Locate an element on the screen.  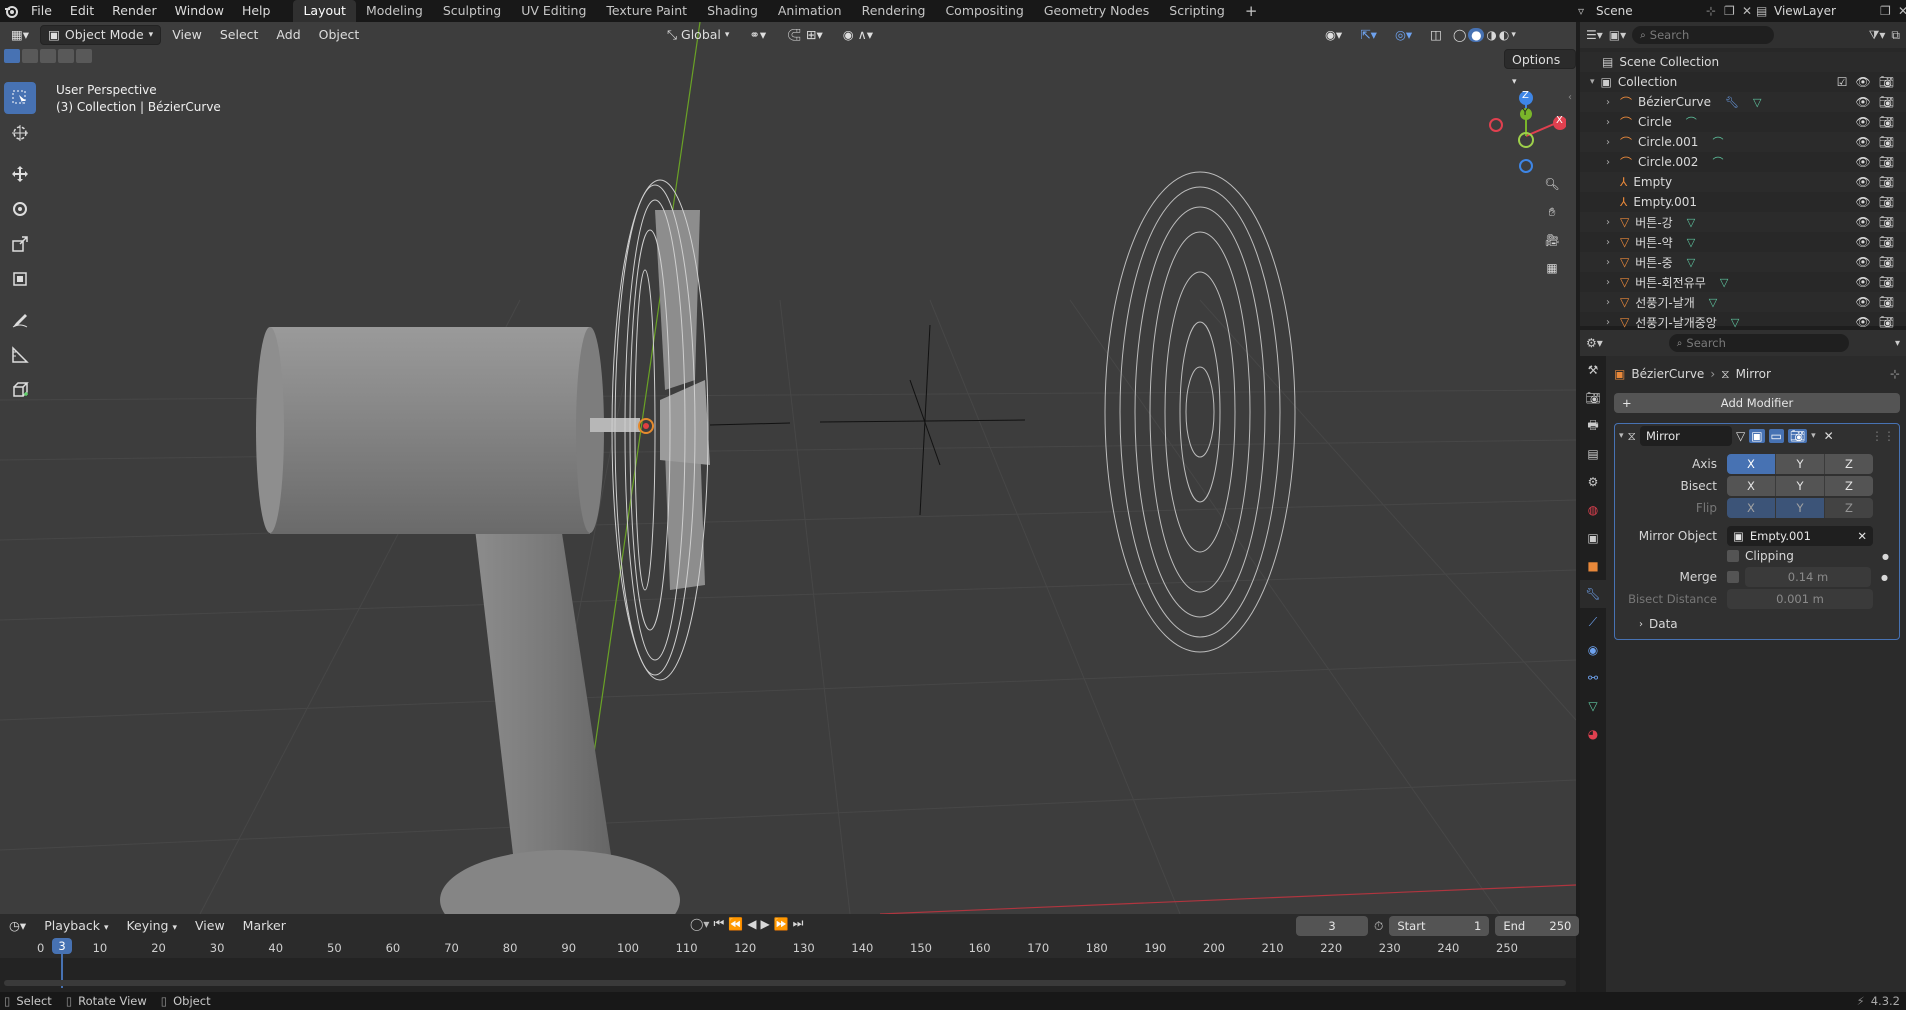
jump-keyframe-forward-icon: ⏩ is located at coordinates (781, 924).